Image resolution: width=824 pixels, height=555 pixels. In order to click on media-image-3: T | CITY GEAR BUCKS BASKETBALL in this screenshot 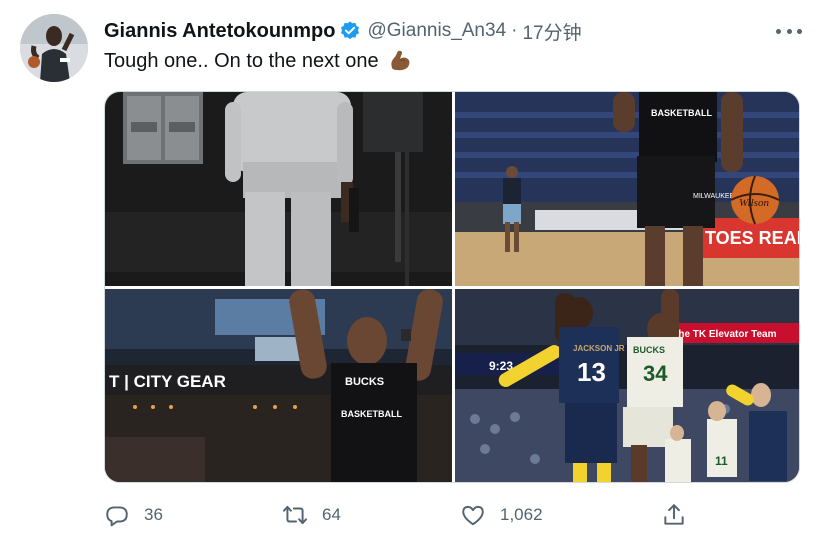, I will do `click(278, 385)`.